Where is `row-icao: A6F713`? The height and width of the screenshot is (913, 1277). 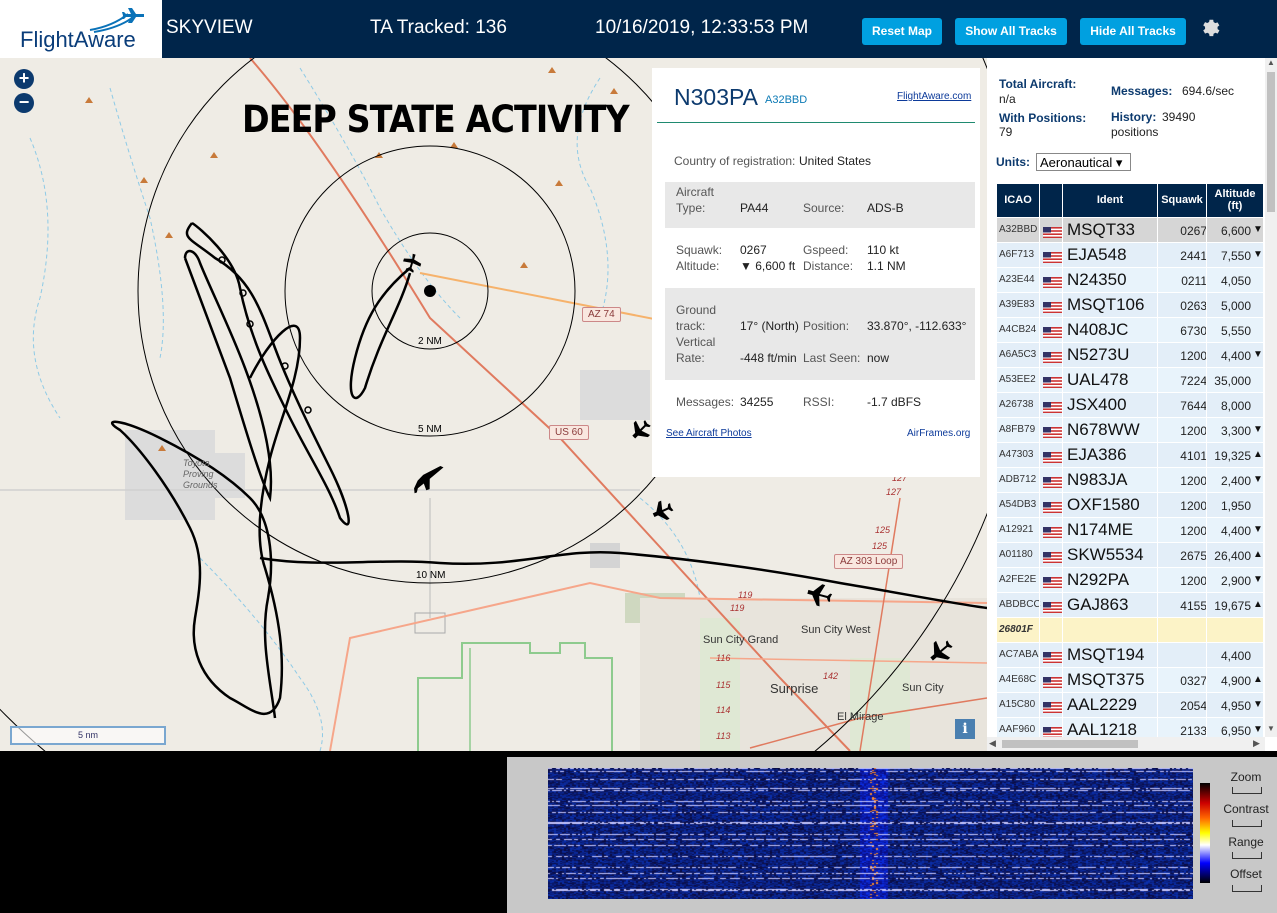
row-icao: A6F713 is located at coordinates (1017, 254).